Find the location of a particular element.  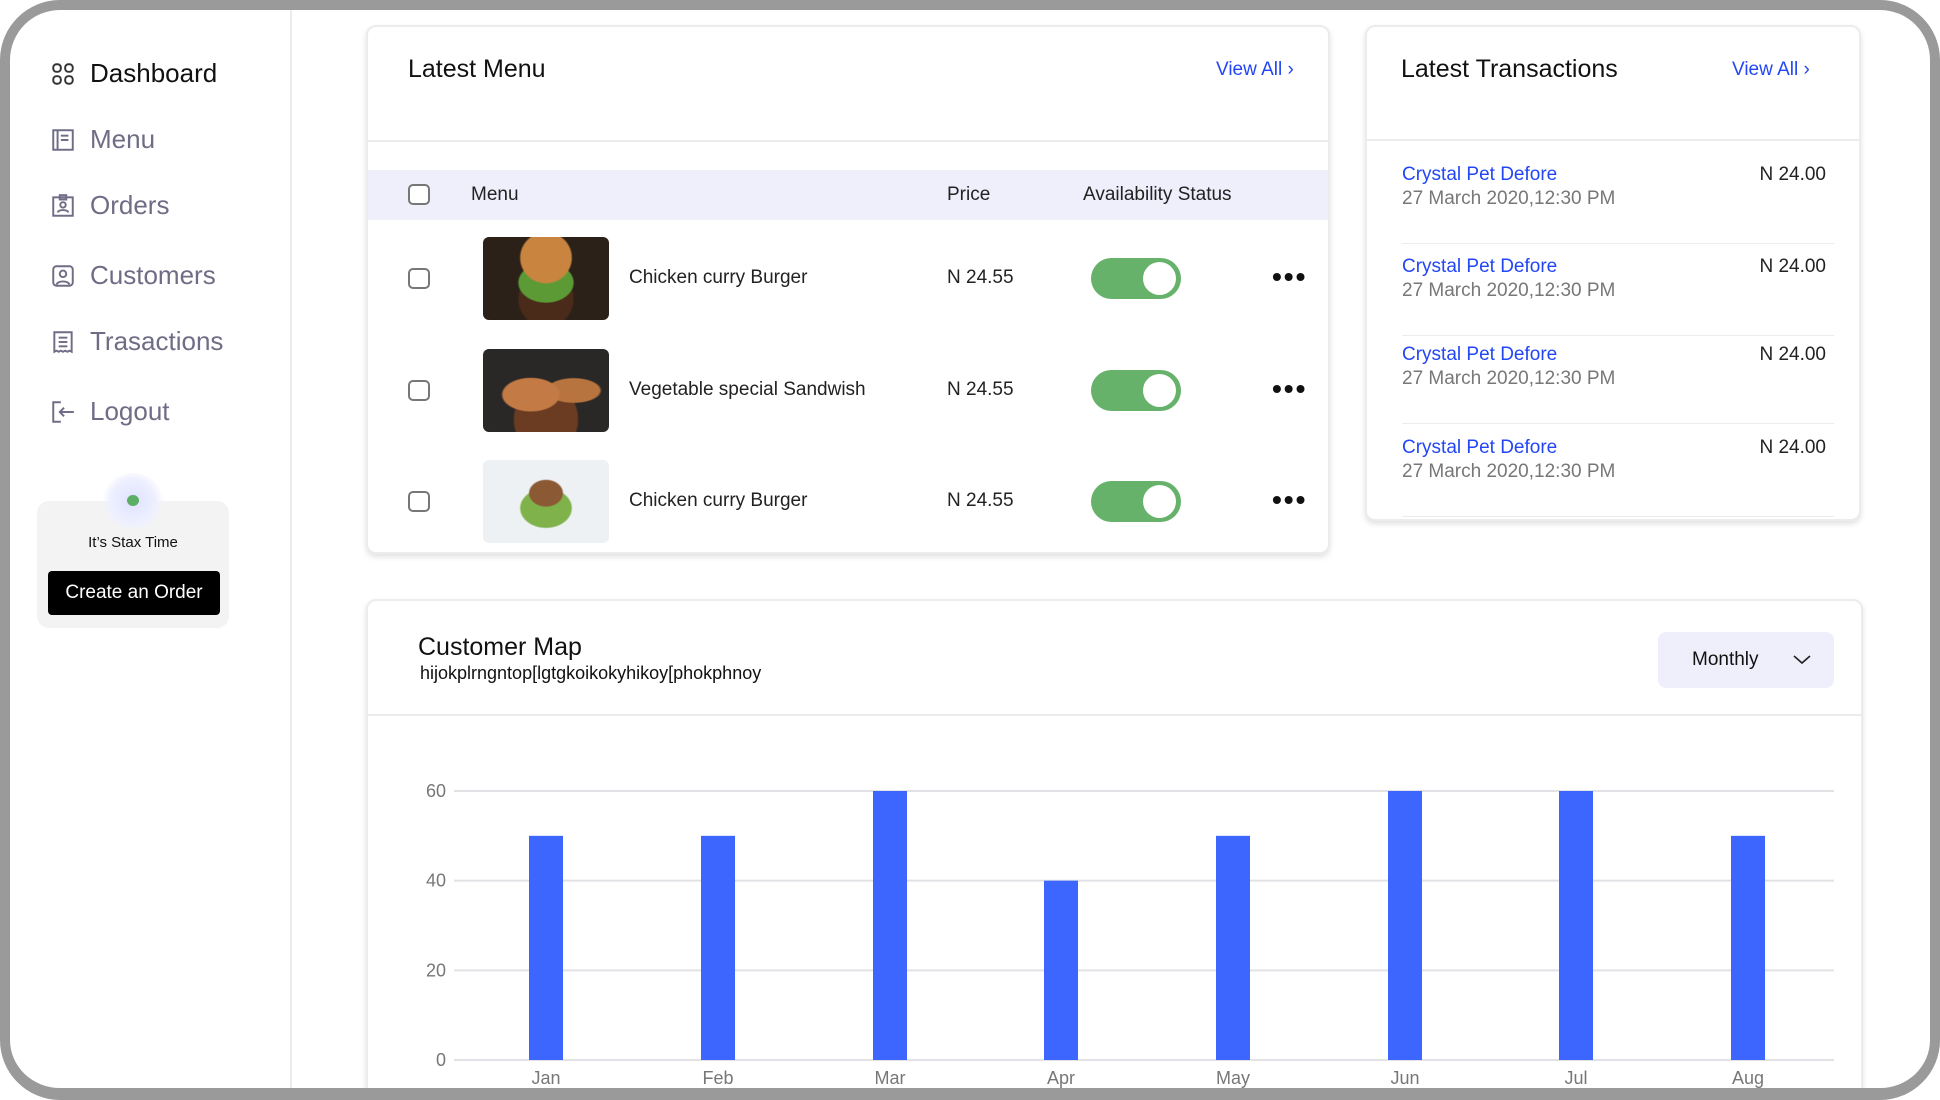

x-tick-label: Apr is located at coordinates (1061, 1078).